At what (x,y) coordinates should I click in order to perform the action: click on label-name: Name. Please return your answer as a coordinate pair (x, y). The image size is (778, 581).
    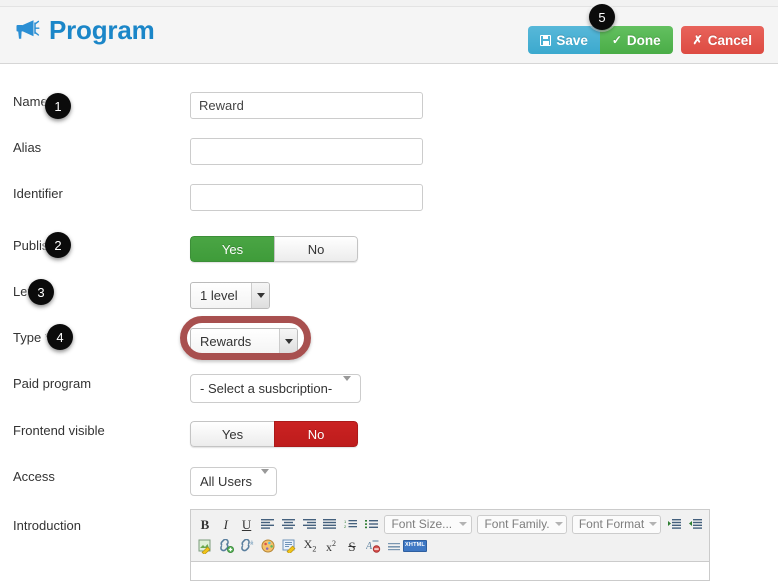
    Looking at the image, I should click on (30, 101).